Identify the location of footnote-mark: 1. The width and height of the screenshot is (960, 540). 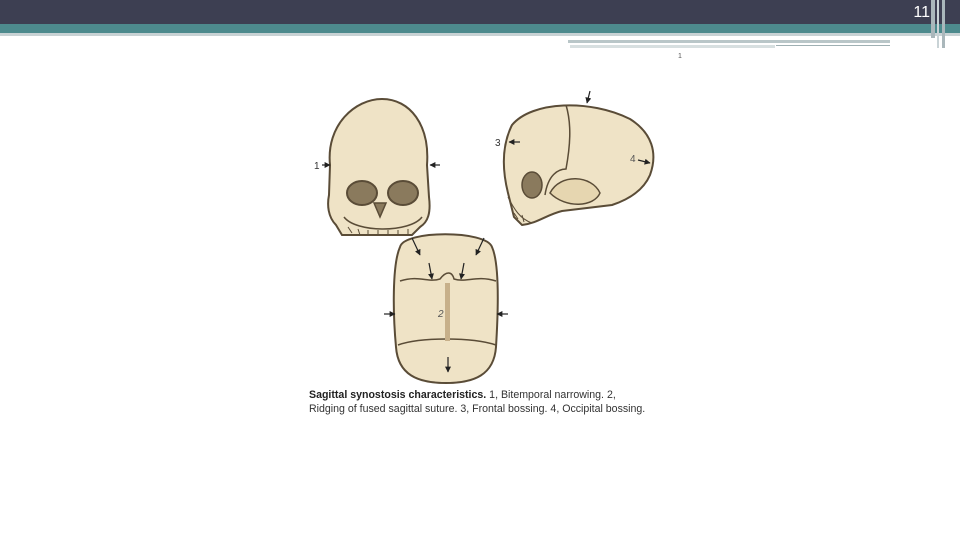
(680, 56).